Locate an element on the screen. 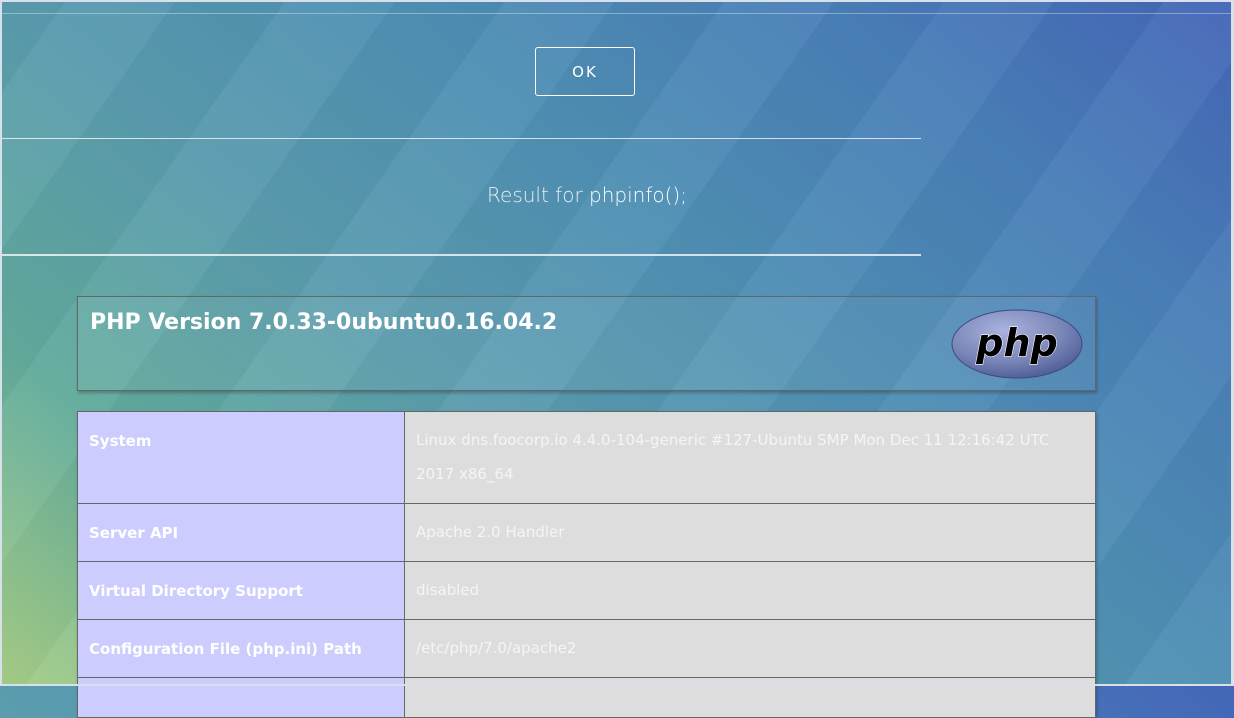 This screenshot has height=718, width=1234. table-key-cell: Configuration File (php.ini) Path is located at coordinates (241, 648).